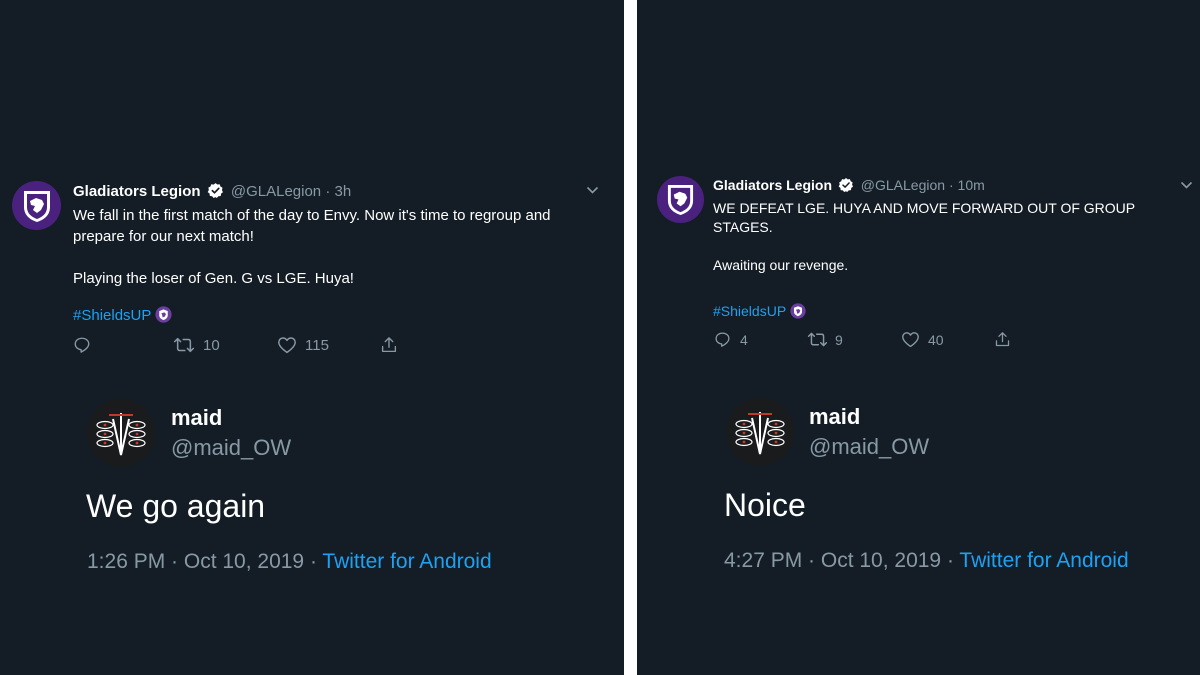 The height and width of the screenshot is (675, 1200). Describe the element at coordinates (343, 191) in the screenshot. I see `tweet-time: 3h` at that location.